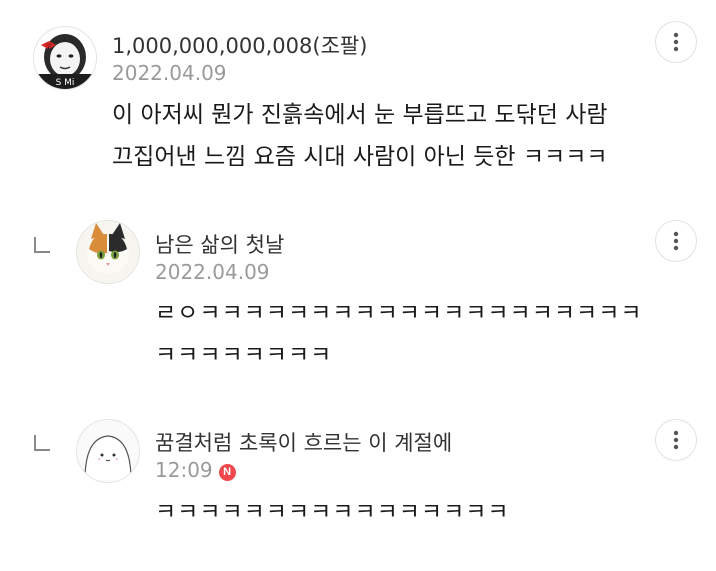 This screenshot has width=716, height=571. Describe the element at coordinates (399, 313) in the screenshot. I see `comment-line: ㄹㅇㅋㅋㅋㅋㅋㅋㅋㅋㅋㅋㅋㅋㅋㅋㅋㅋㅋㅋㅋㅋ` at that location.